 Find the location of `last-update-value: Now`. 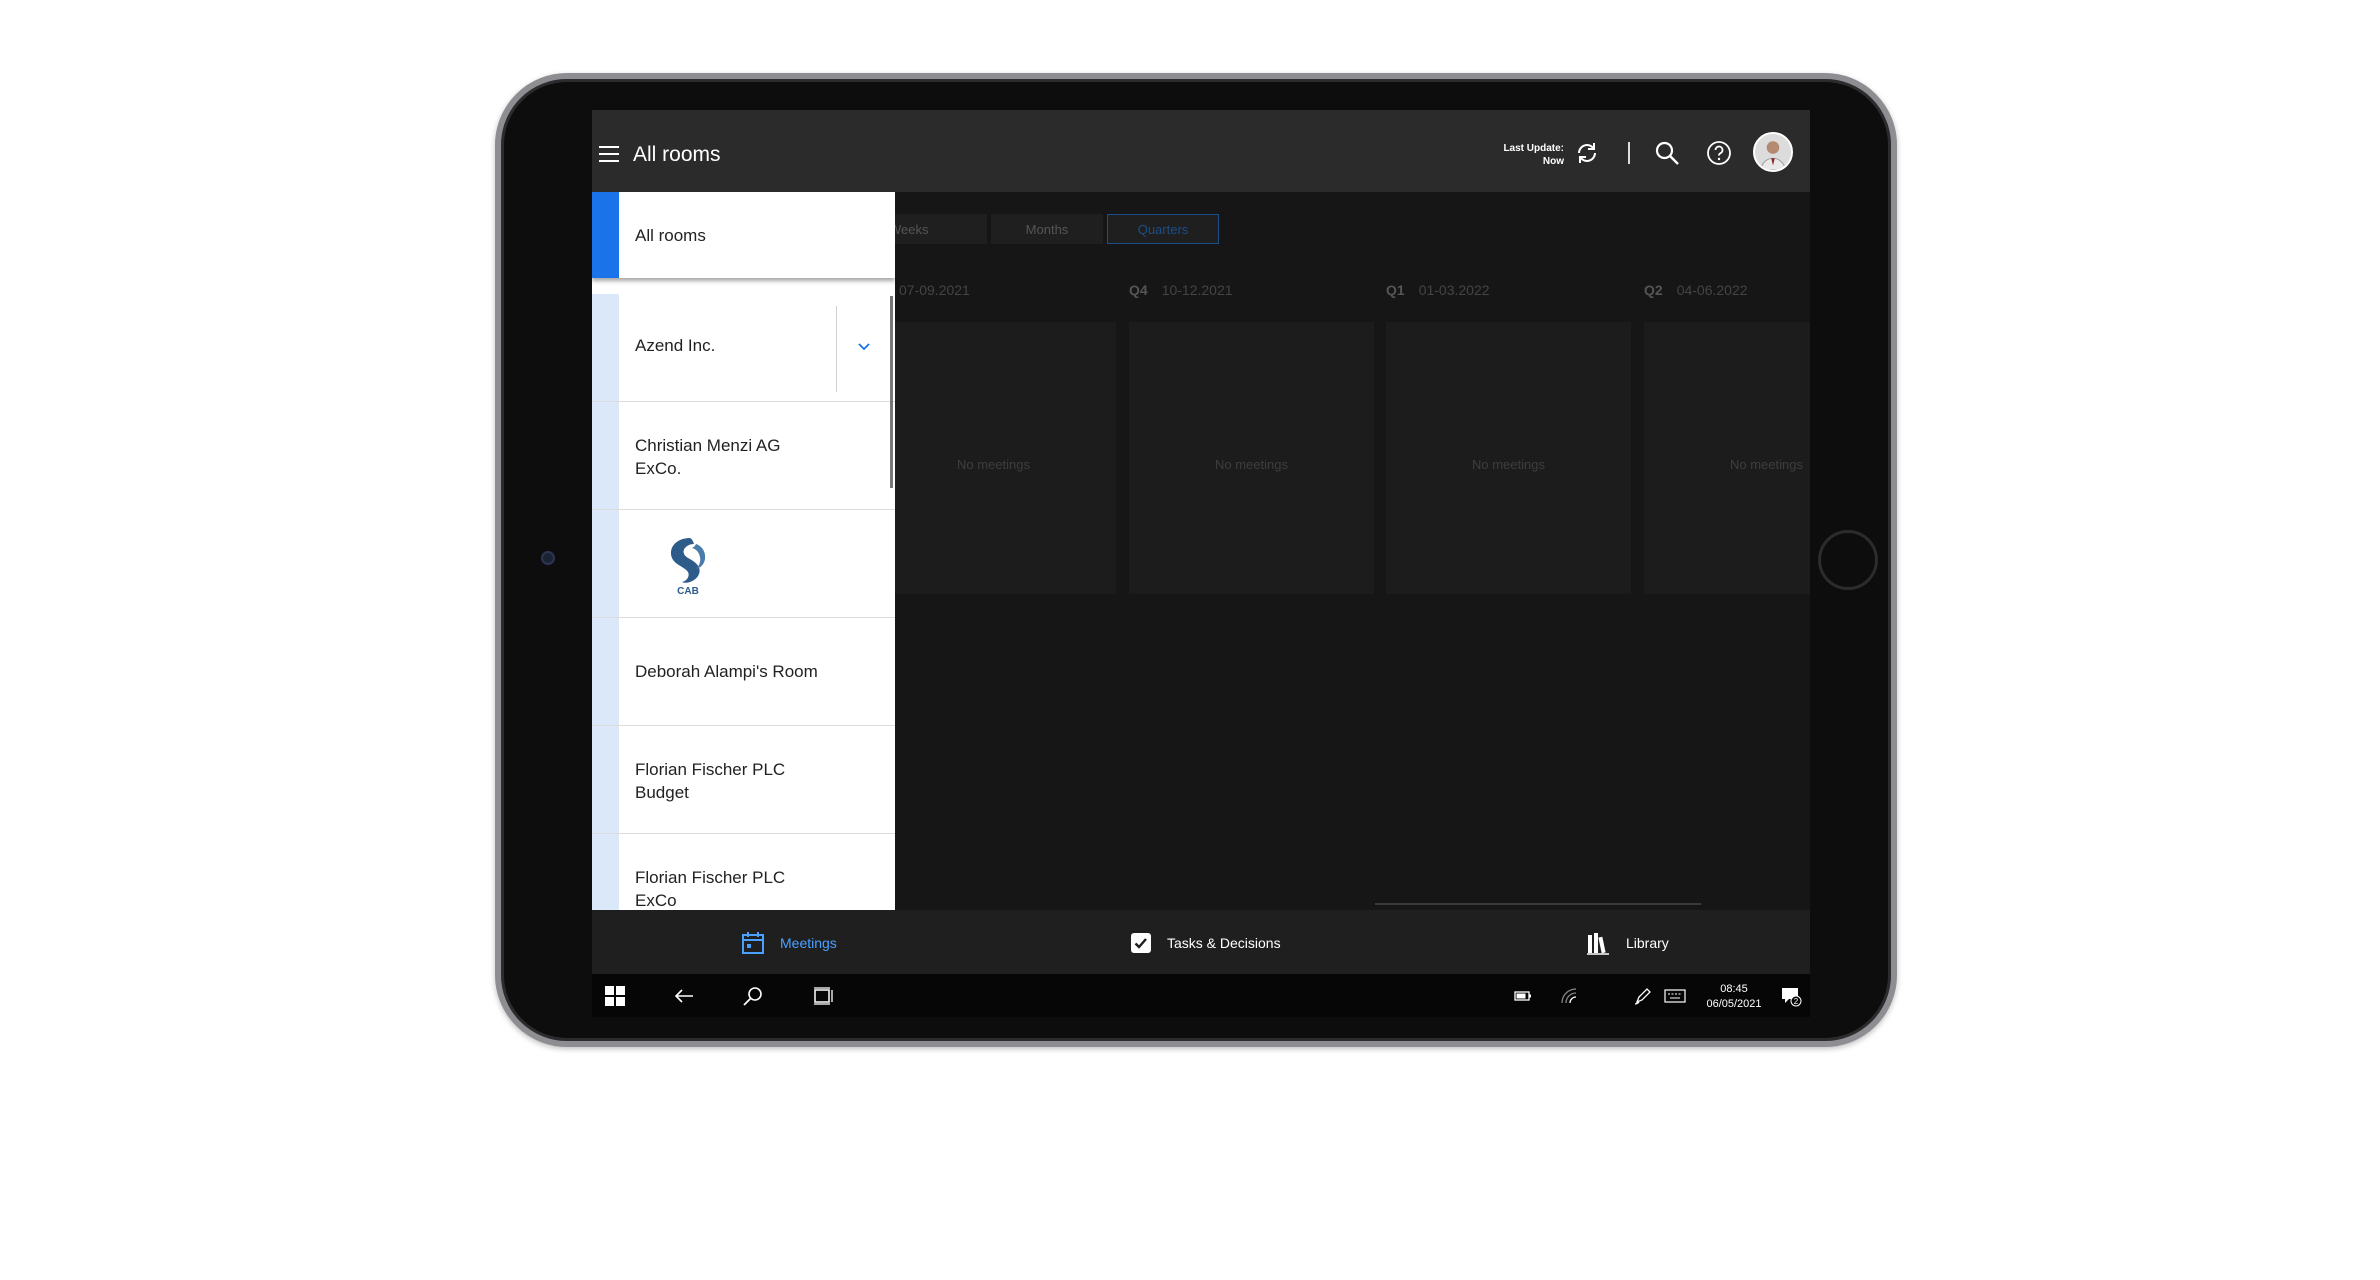

last-update-value: Now is located at coordinates (1553, 161).